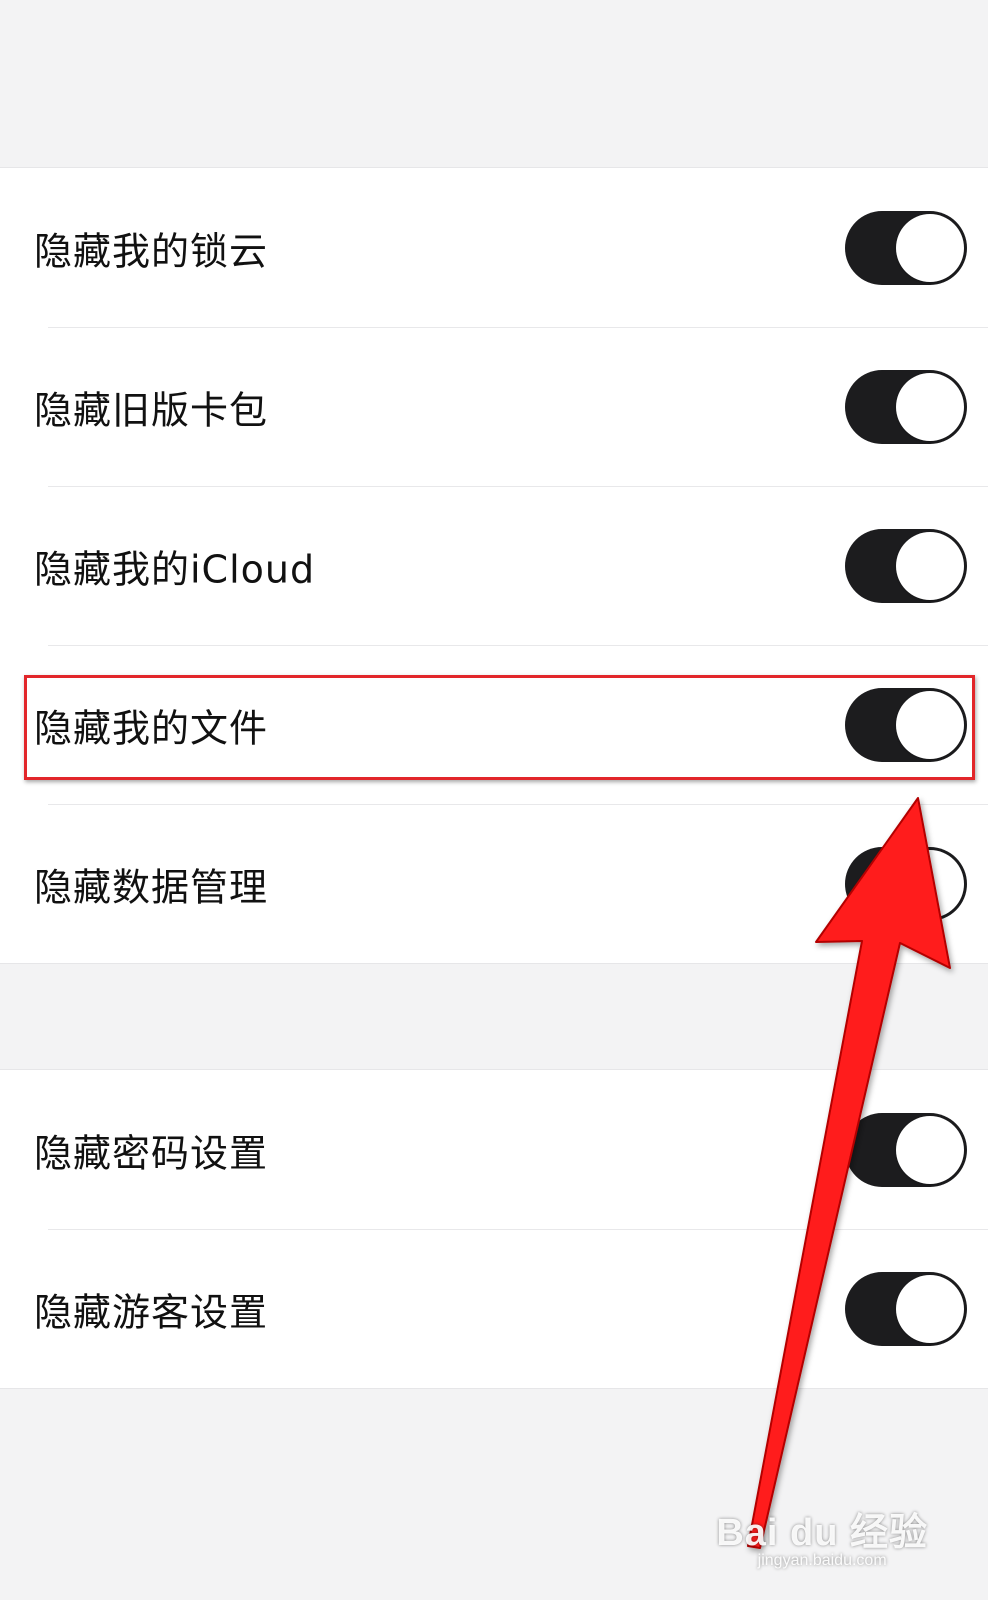  Describe the element at coordinates (151, 728) in the screenshot. I see `setting-label: 隐藏我的文件` at that location.